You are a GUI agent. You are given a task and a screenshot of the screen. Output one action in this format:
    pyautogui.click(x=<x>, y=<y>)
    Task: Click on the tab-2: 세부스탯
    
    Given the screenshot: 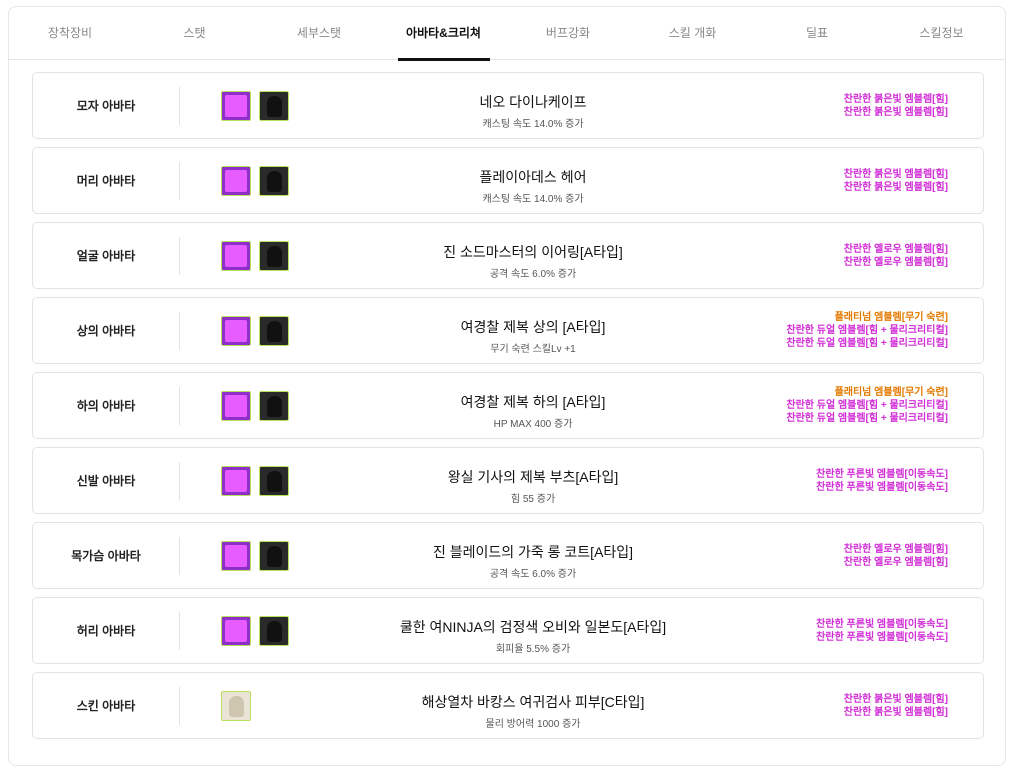 What is the action you would take?
    pyautogui.click(x=319, y=33)
    